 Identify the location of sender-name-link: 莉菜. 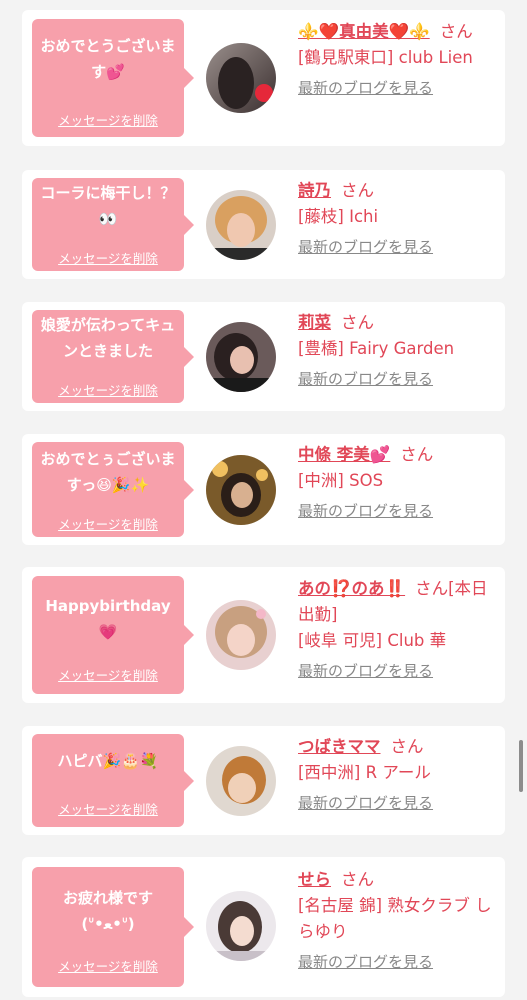
(314, 322).